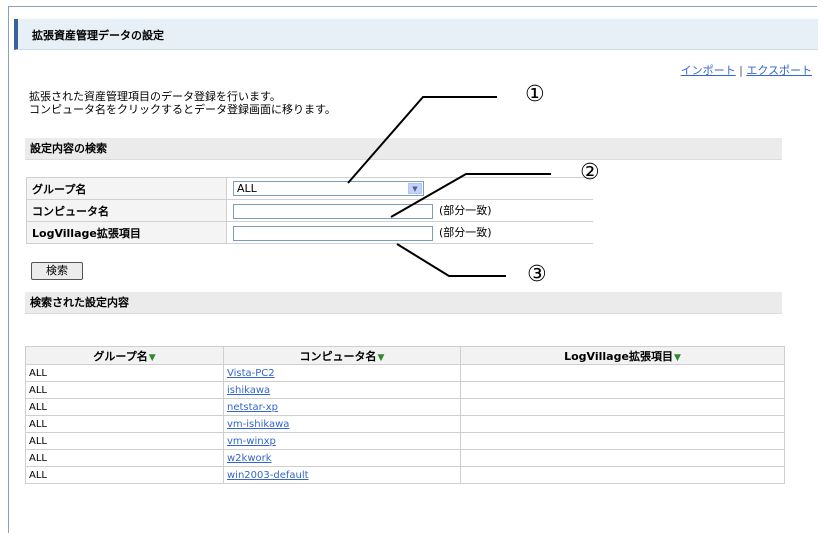 The height and width of the screenshot is (540, 824). I want to click on column-header-label: LogVillage拡張項目, so click(618, 356).